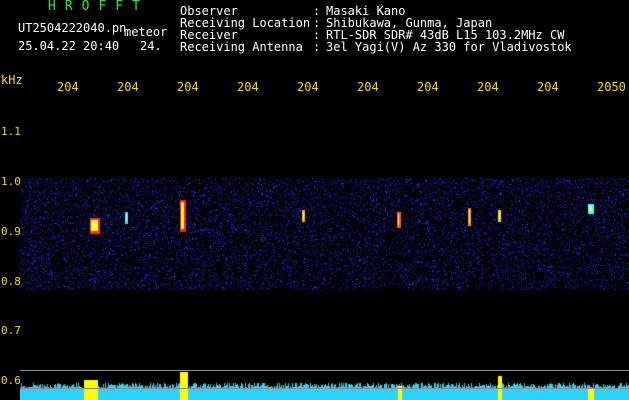 The image size is (629, 400). I want to click on info-value-antenna: 3el Yagi(V) Az 330 for Vladivostok, so click(449, 47).